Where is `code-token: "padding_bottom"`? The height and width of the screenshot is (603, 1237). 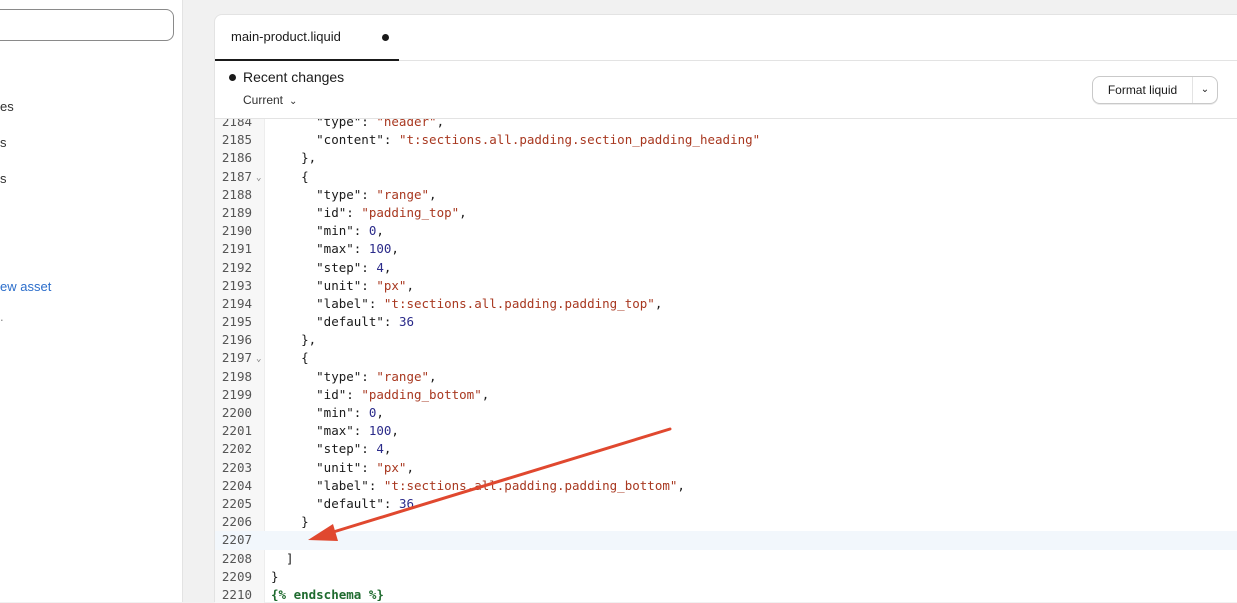
code-token: "padding_bottom" is located at coordinates (421, 394).